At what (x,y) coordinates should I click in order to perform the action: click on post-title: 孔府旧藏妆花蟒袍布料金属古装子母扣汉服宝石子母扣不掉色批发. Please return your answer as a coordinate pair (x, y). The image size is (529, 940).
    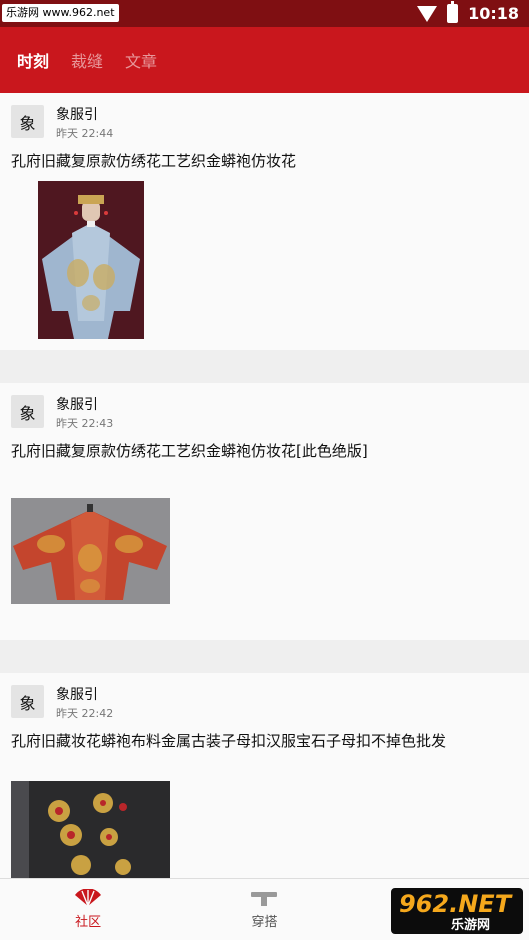
    Looking at the image, I should click on (266, 740).